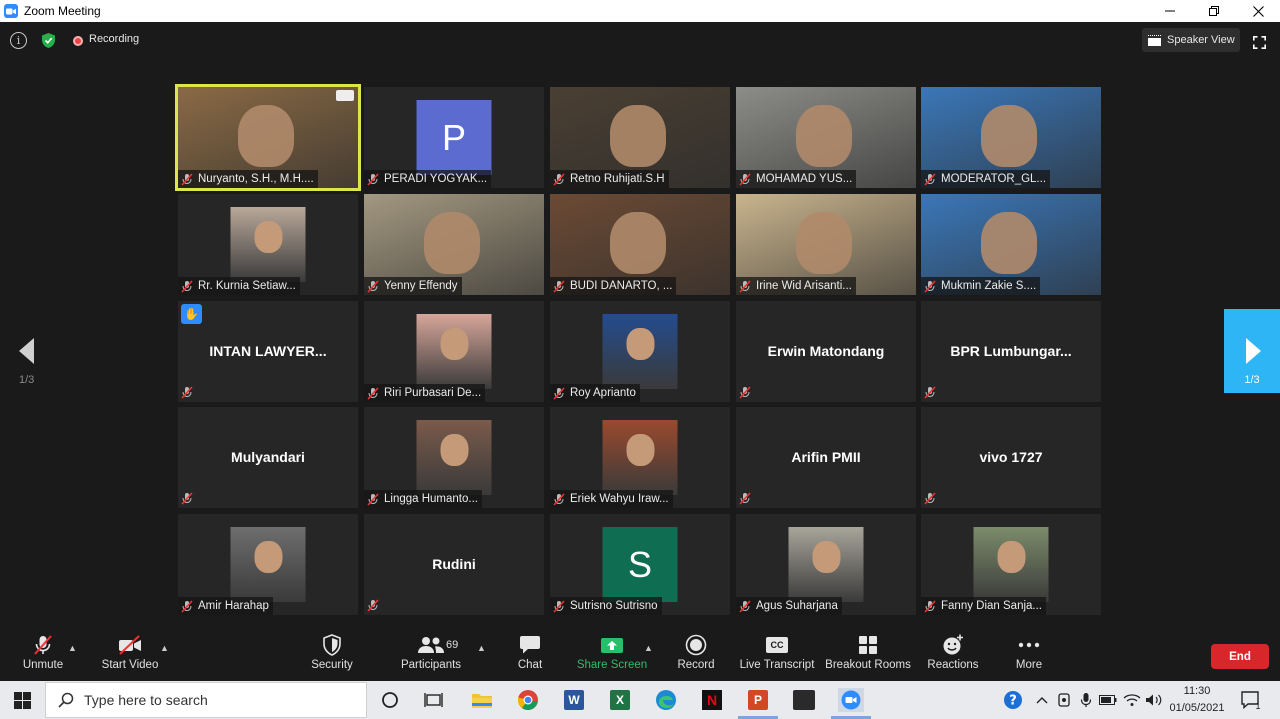  I want to click on meeting-info-icon: i, so click(18, 40).